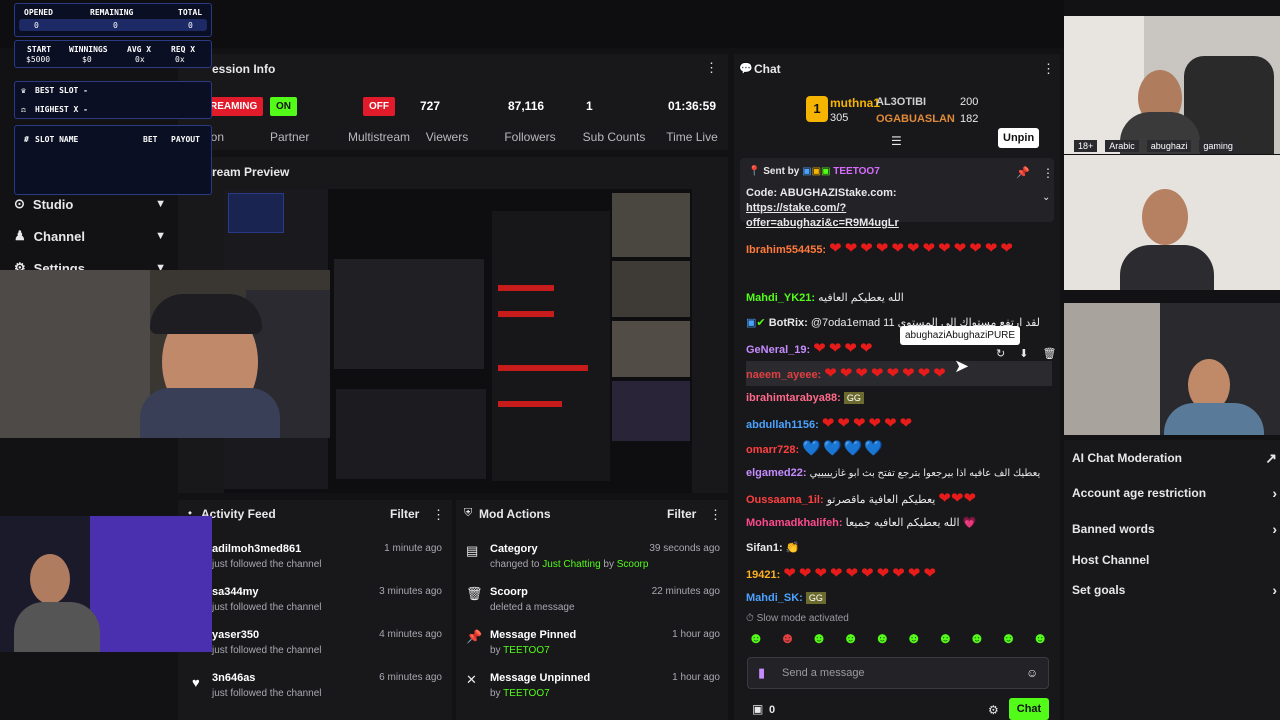 Image resolution: width=1280 pixels, height=720 pixels. What do you see at coordinates (1218, 146) in the screenshot?
I see `tag-chip: gaming` at bounding box center [1218, 146].